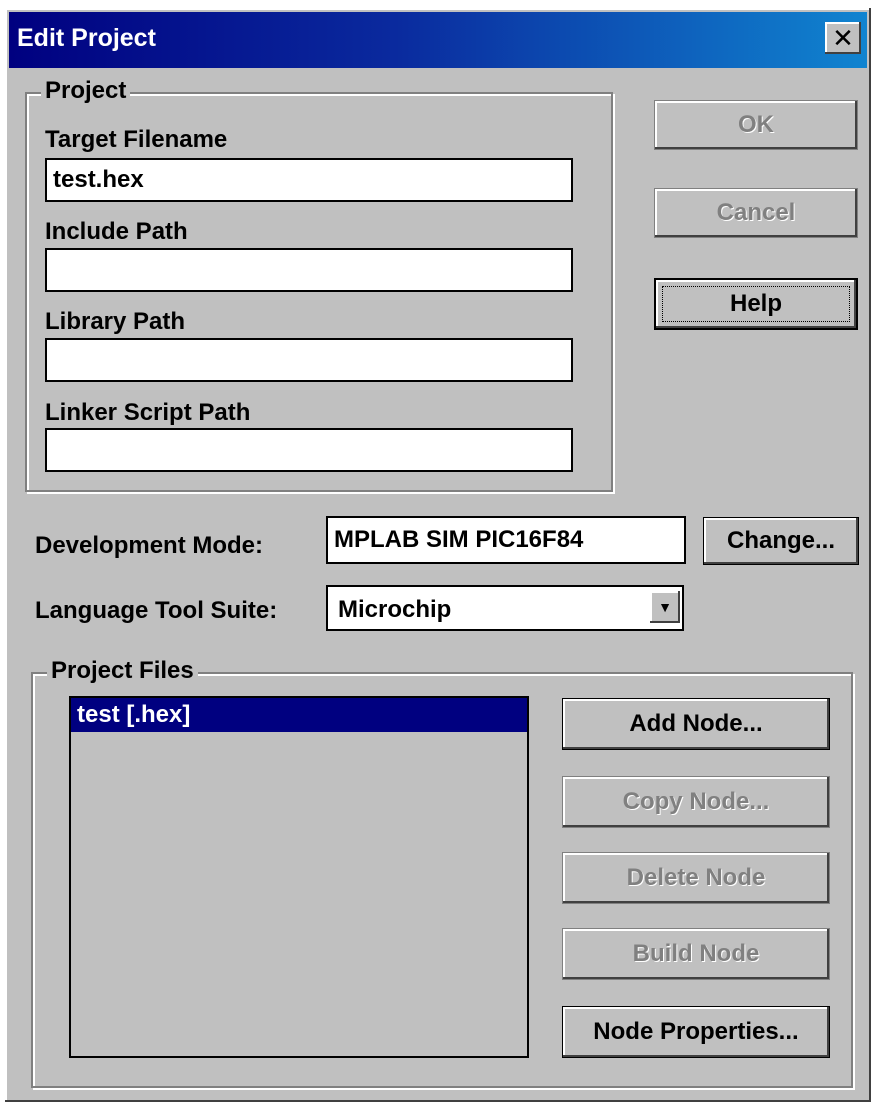 Image resolution: width=871 pixels, height=1106 pixels. What do you see at coordinates (309, 360) in the screenshot?
I see `library-path-input` at bounding box center [309, 360].